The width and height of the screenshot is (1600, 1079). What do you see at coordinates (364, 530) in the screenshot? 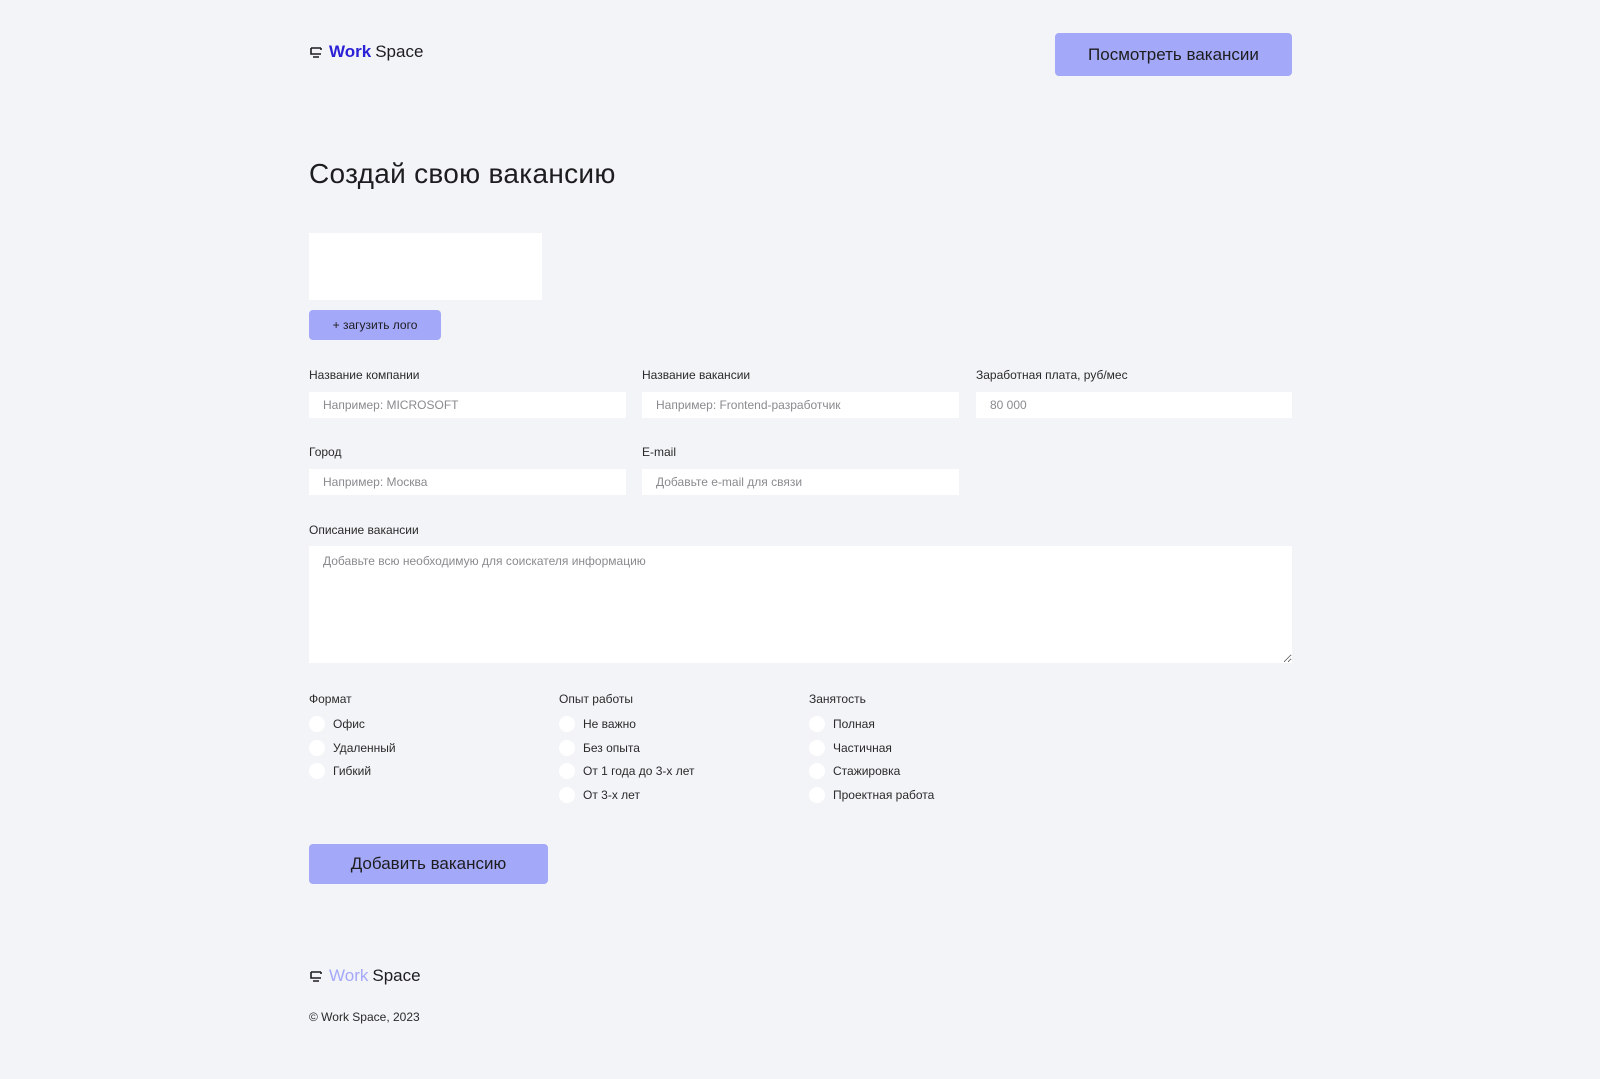
I see `description-label: Описание вакансии` at bounding box center [364, 530].